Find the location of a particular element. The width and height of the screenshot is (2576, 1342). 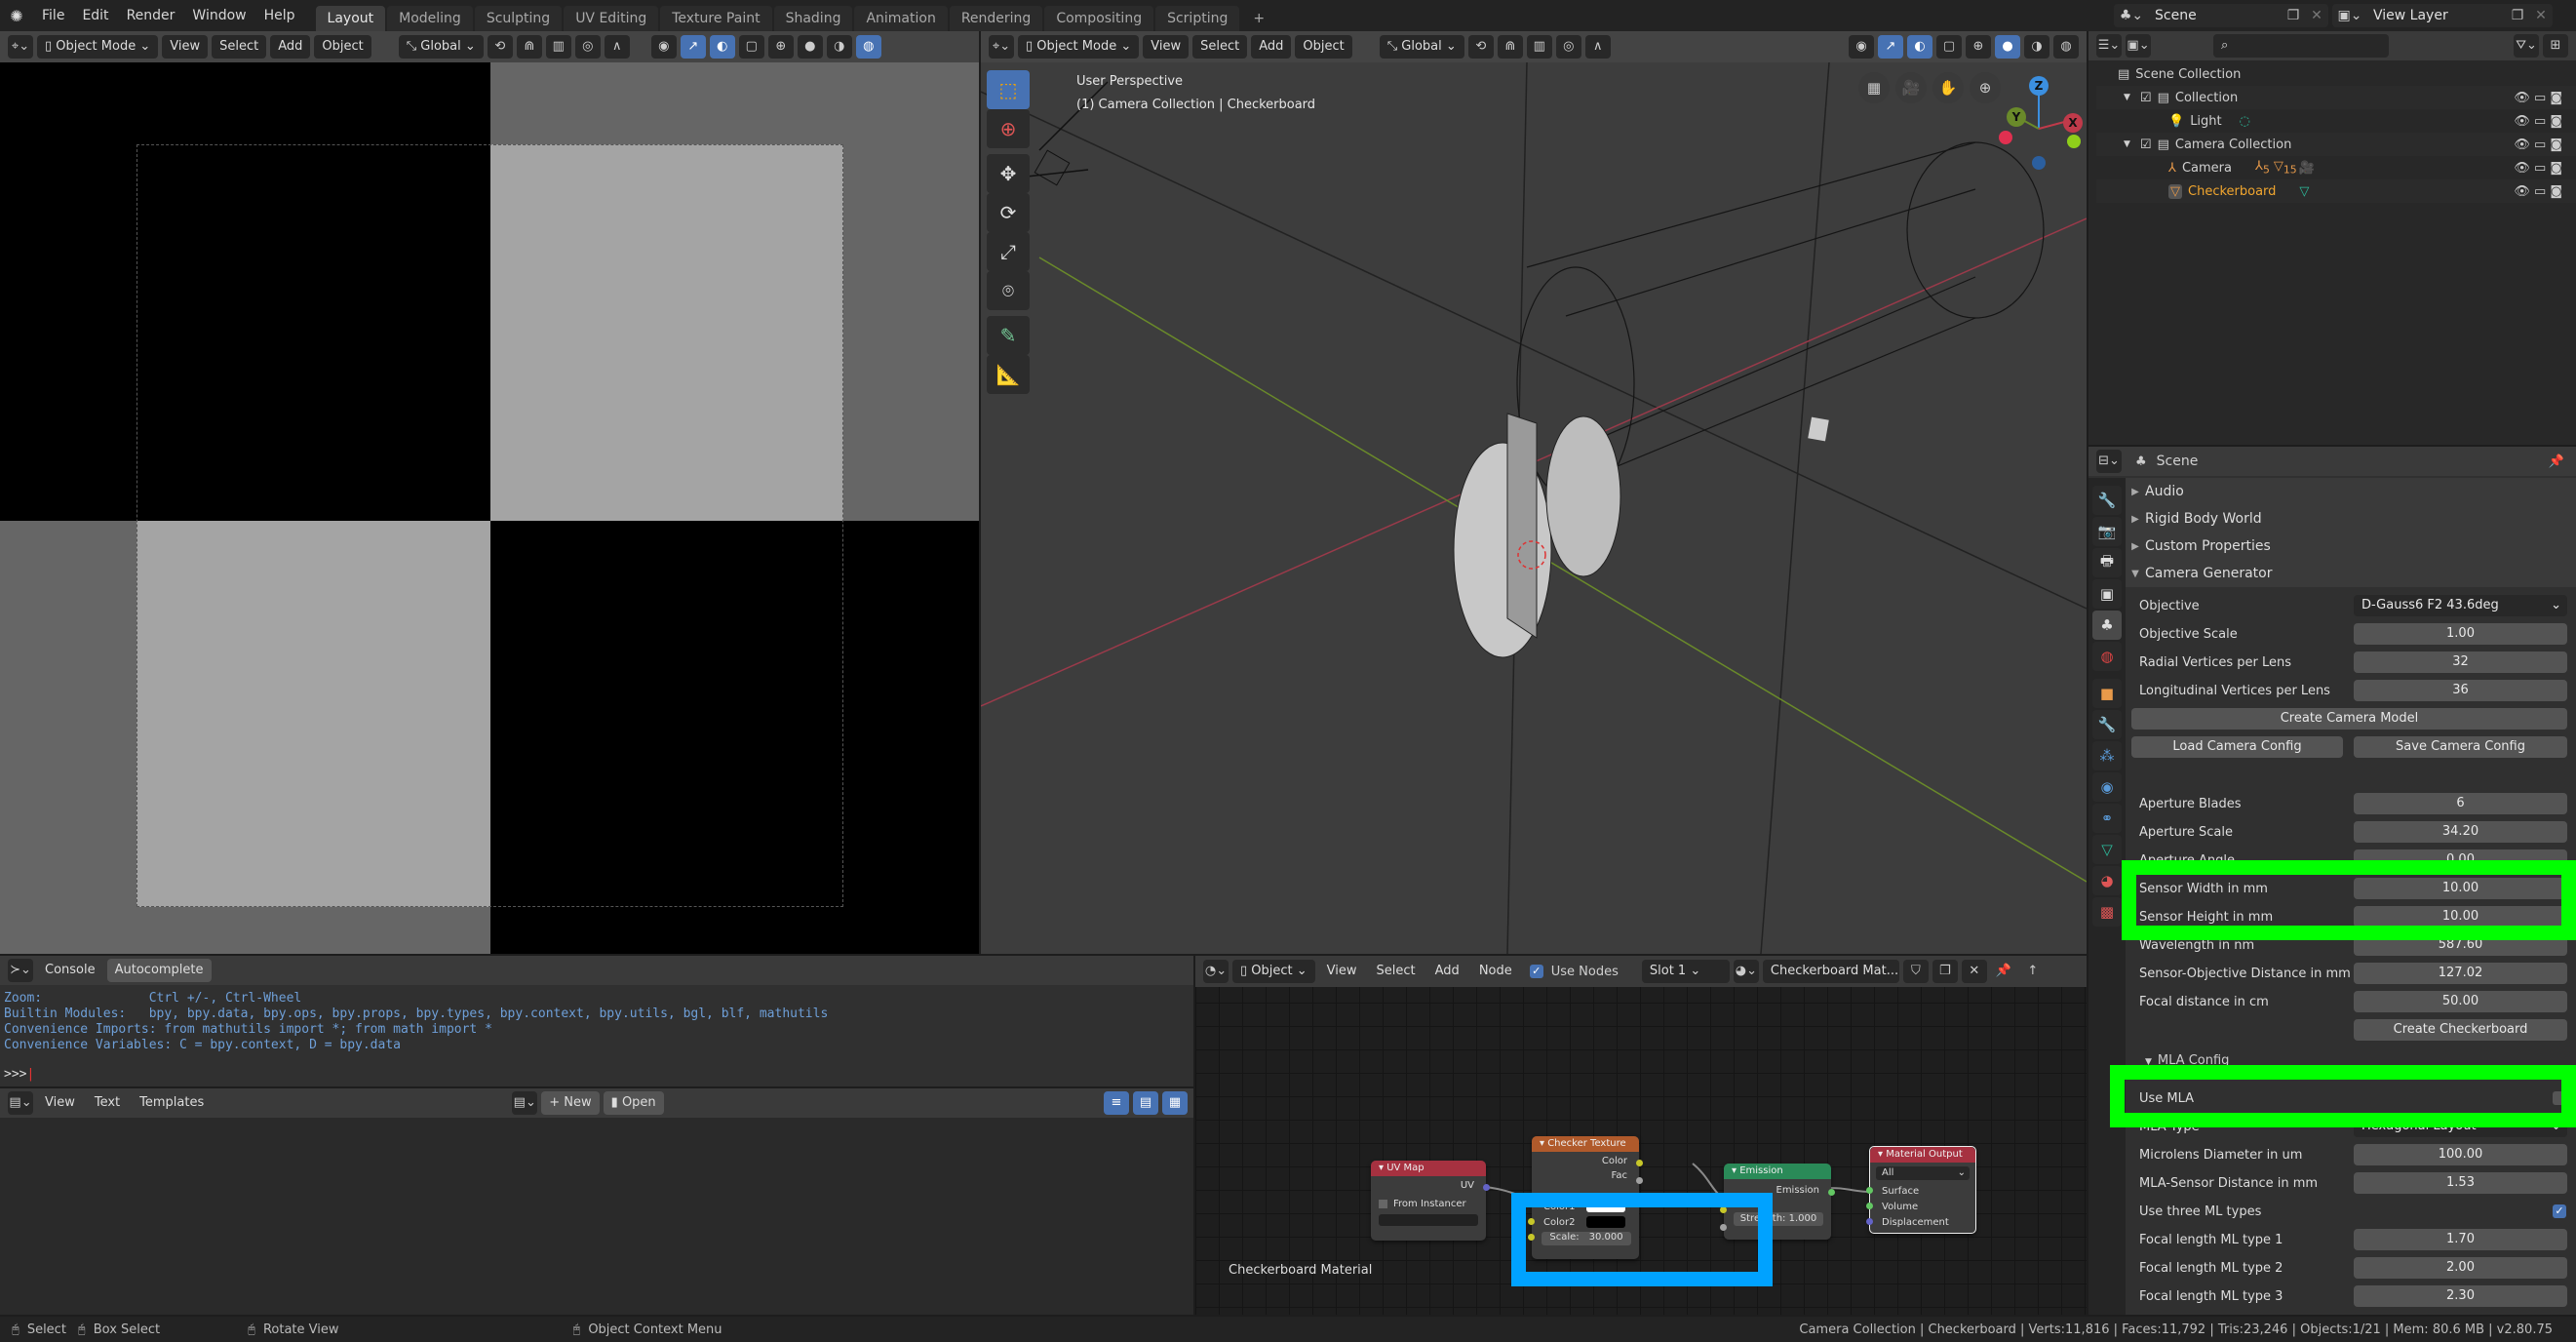

child-empties-icon: ⅄5 is located at coordinates (2262, 168).